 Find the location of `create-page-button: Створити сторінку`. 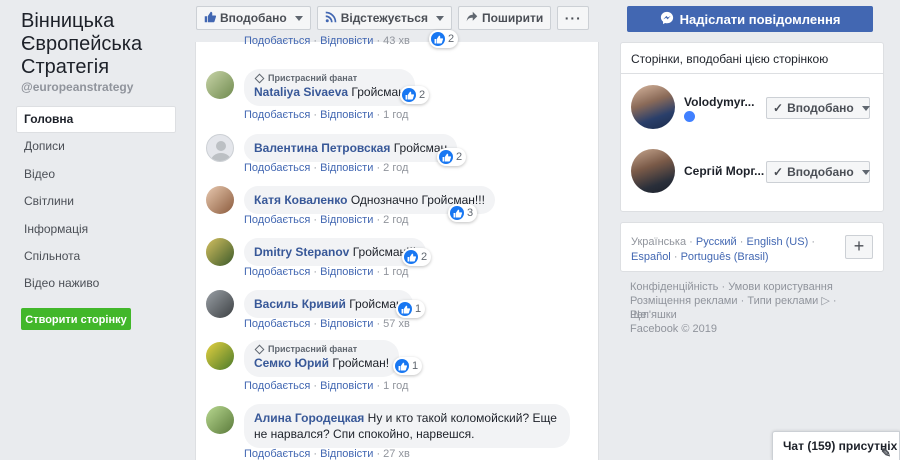

create-page-button: Створити сторінку is located at coordinates (76, 319).